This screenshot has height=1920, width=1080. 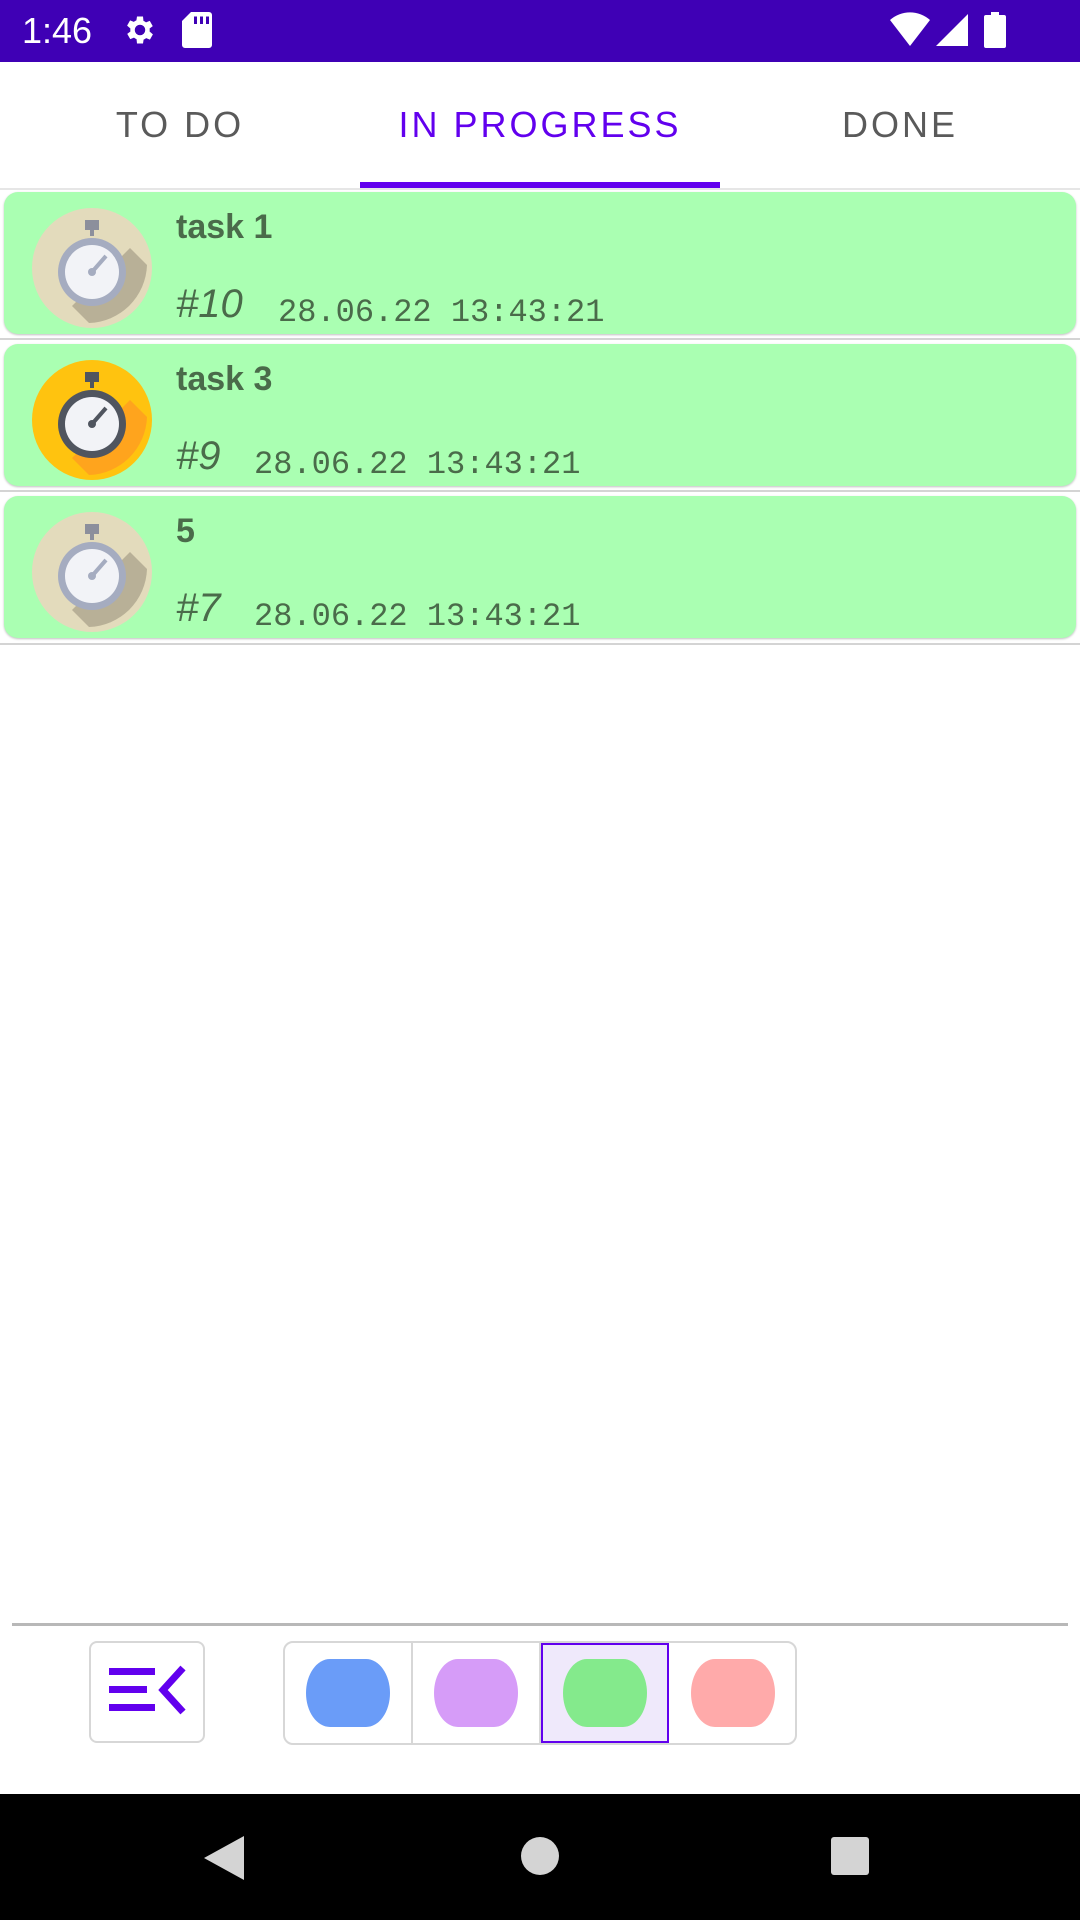 I want to click on signal-icon, so click(x=952, y=32).